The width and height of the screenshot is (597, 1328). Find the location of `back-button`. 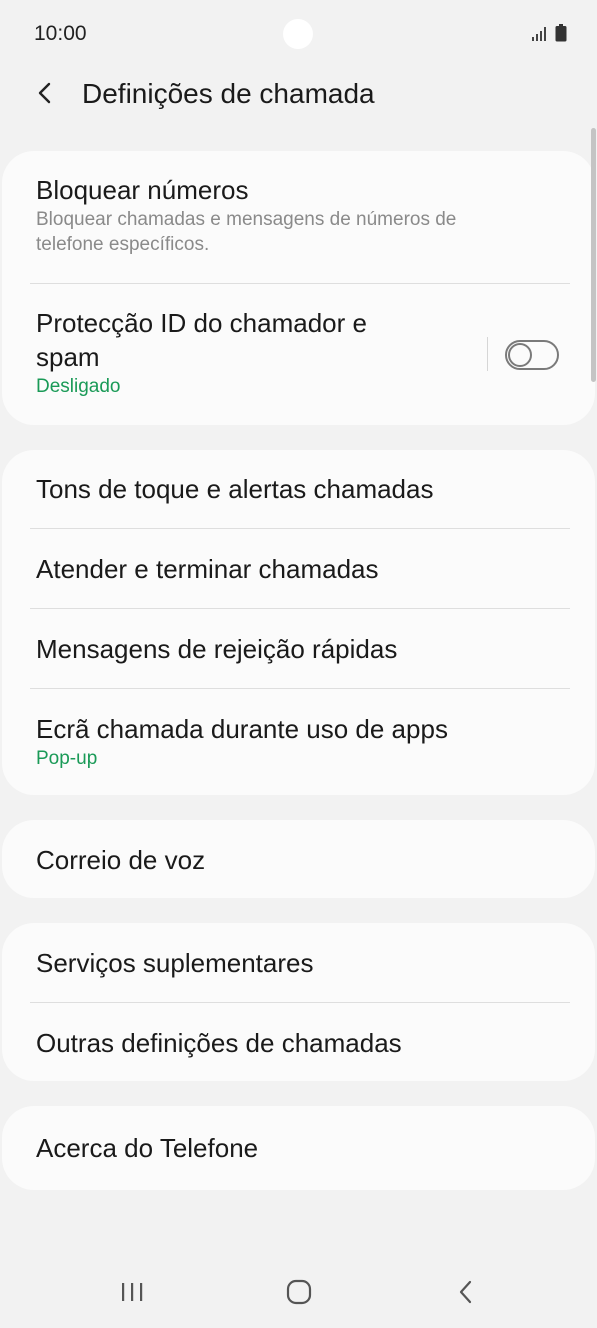

back-button is located at coordinates (45, 95).